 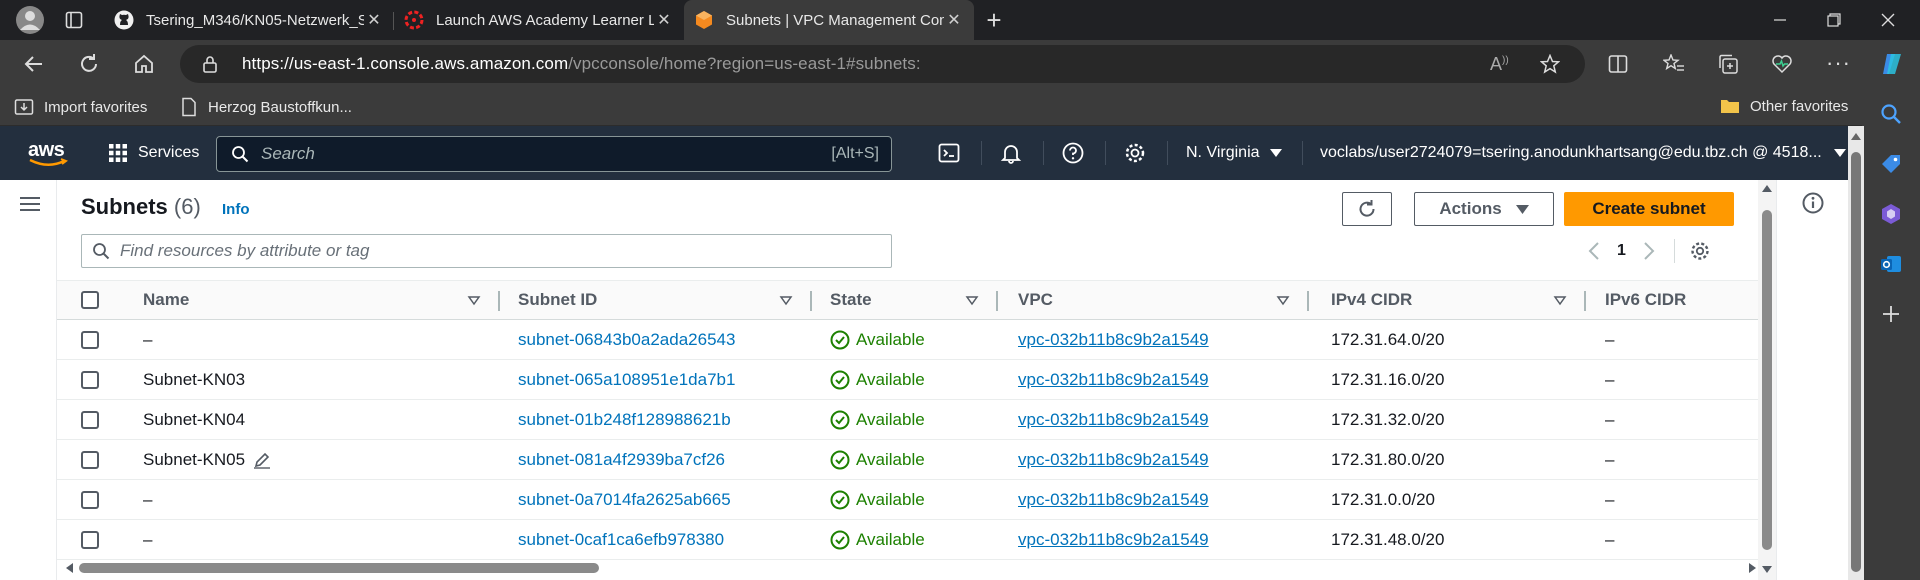 What do you see at coordinates (539, 20) in the screenshot?
I see `browser-tab-aws-academy: Launch AWS Academy Learner La ✕` at bounding box center [539, 20].